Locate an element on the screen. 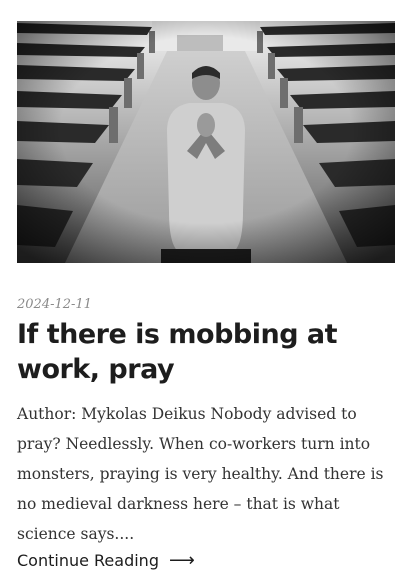  post-title-link: If there is mobbing at work, pray is located at coordinates (177, 352).